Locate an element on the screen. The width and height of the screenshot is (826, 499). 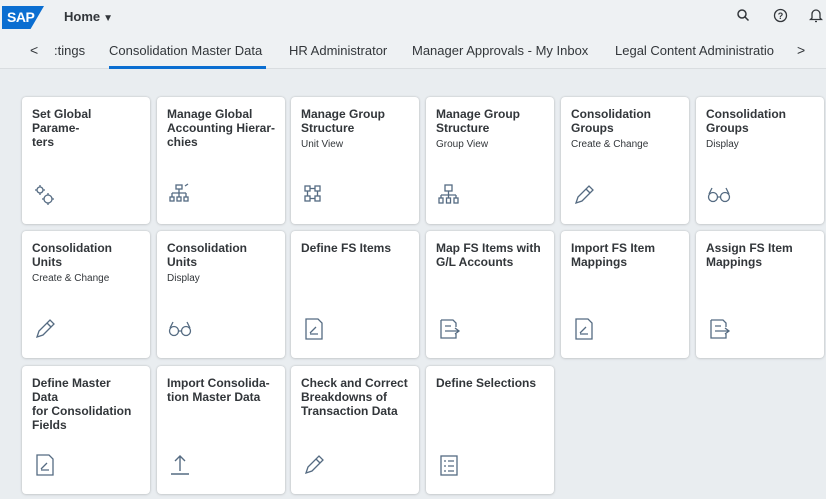
tile-consolidation-units-create-change: Consolidation Units Create & Change is located at coordinates (86, 294).